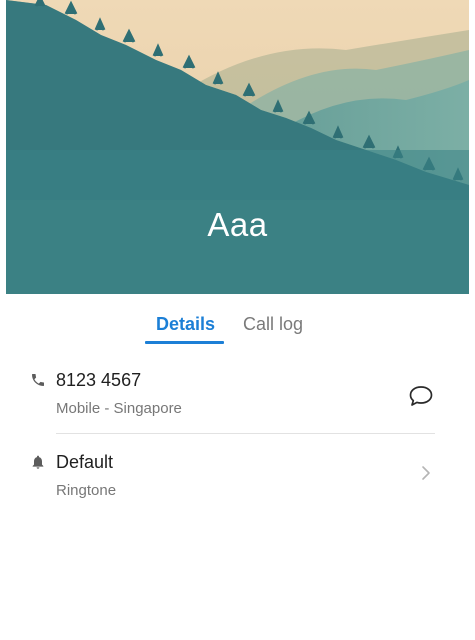 The image size is (475, 640). I want to click on tab-details: Details, so click(185, 324).